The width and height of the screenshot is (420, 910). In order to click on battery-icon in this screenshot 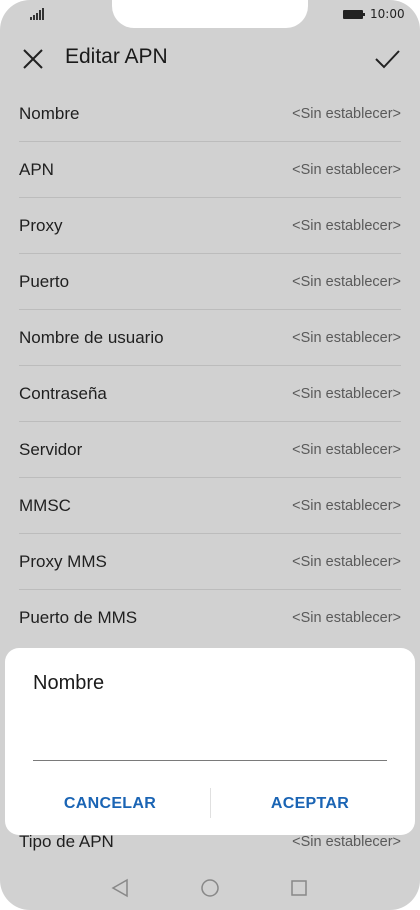, I will do `click(354, 14)`.